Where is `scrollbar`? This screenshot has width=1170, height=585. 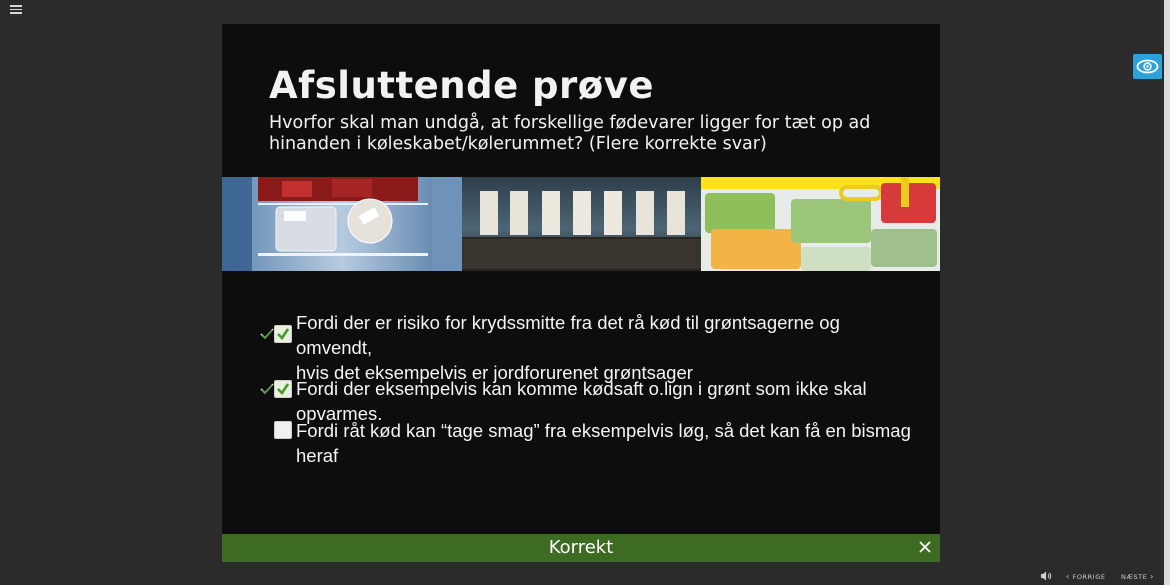
scrollbar is located at coordinates (1167, 292).